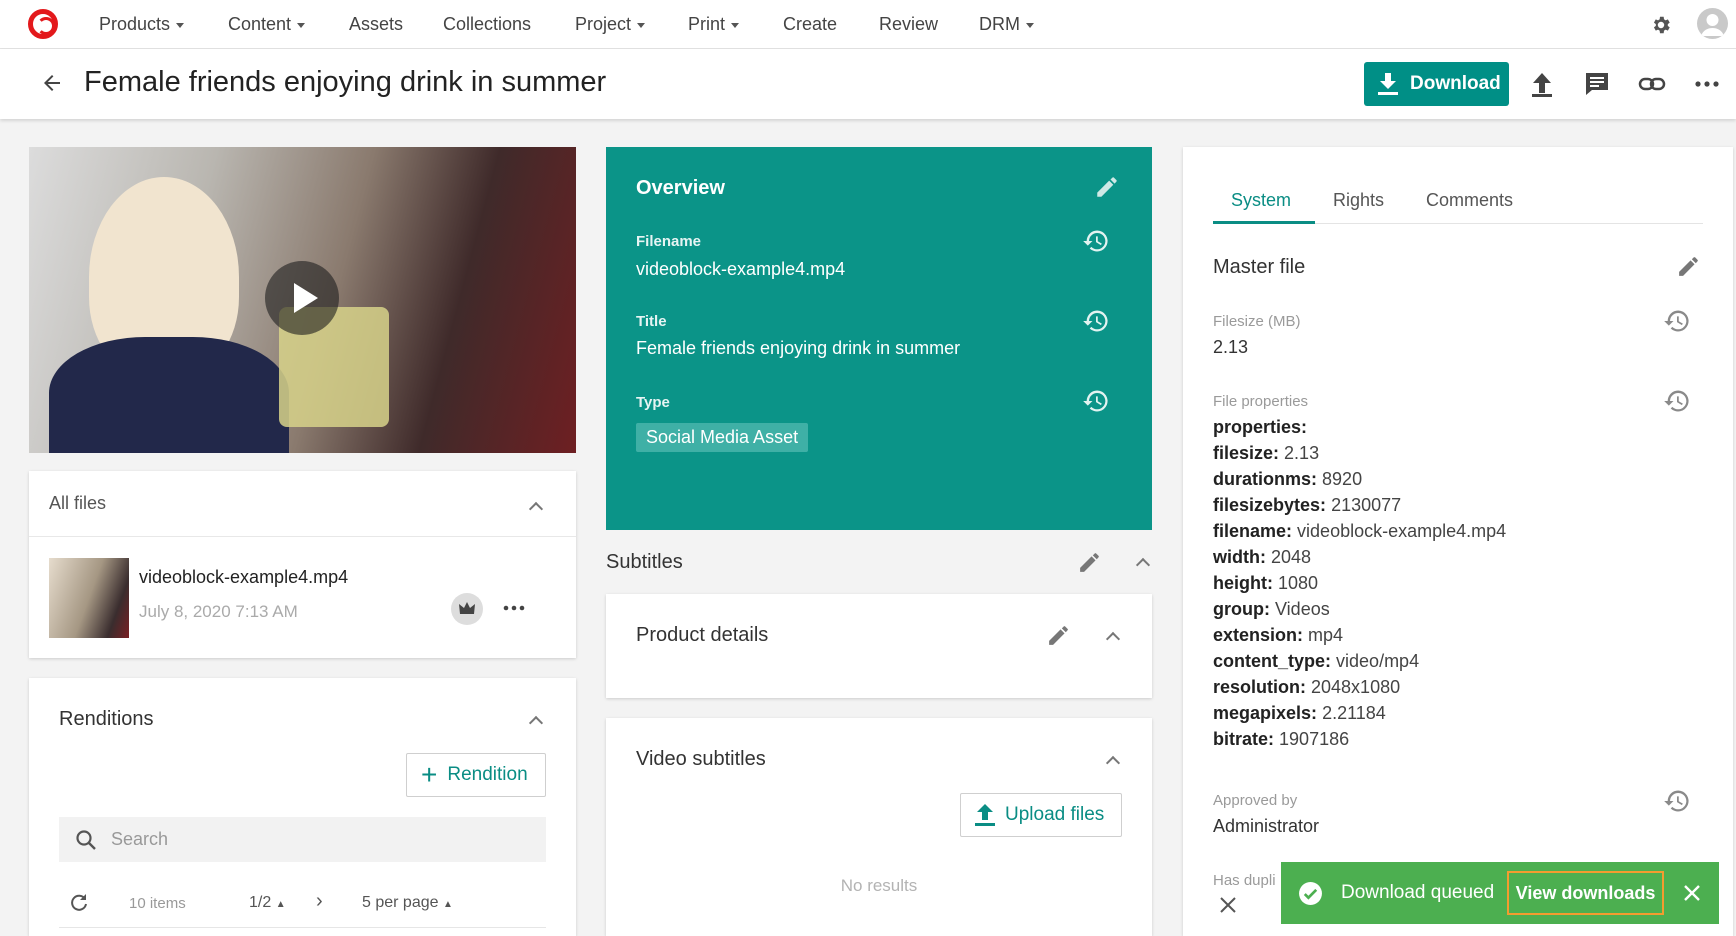 This screenshot has width=1736, height=936. Describe the element at coordinates (260, 902) in the screenshot. I see `page-number: 1/2` at that location.